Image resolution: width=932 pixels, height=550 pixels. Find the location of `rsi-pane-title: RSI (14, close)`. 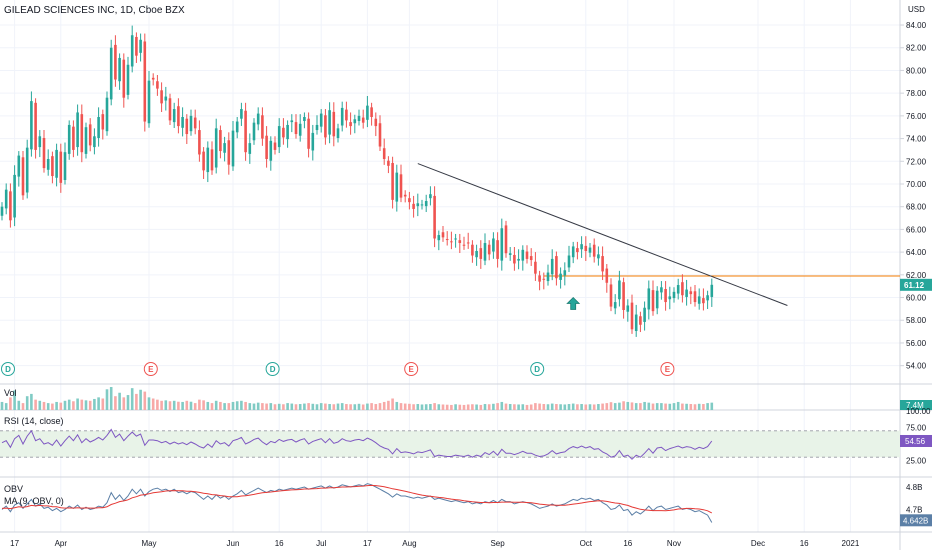

rsi-pane-title: RSI (14, close) is located at coordinates (34, 421).